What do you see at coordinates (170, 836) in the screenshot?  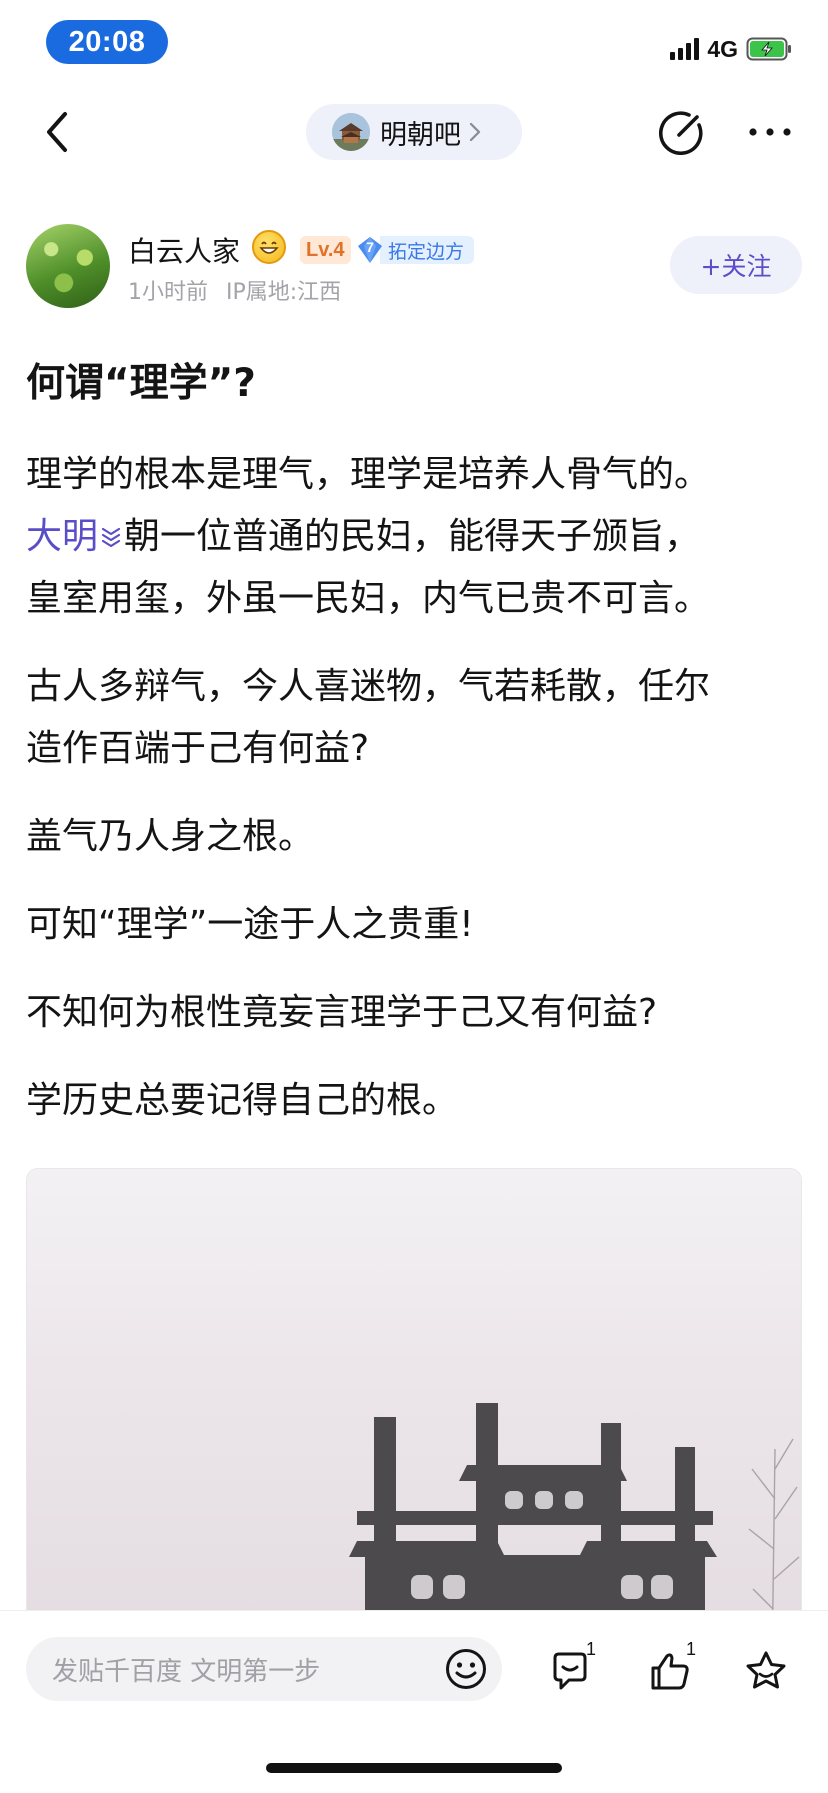 I see `paragraph-line: 盖气乃人身之根。` at bounding box center [170, 836].